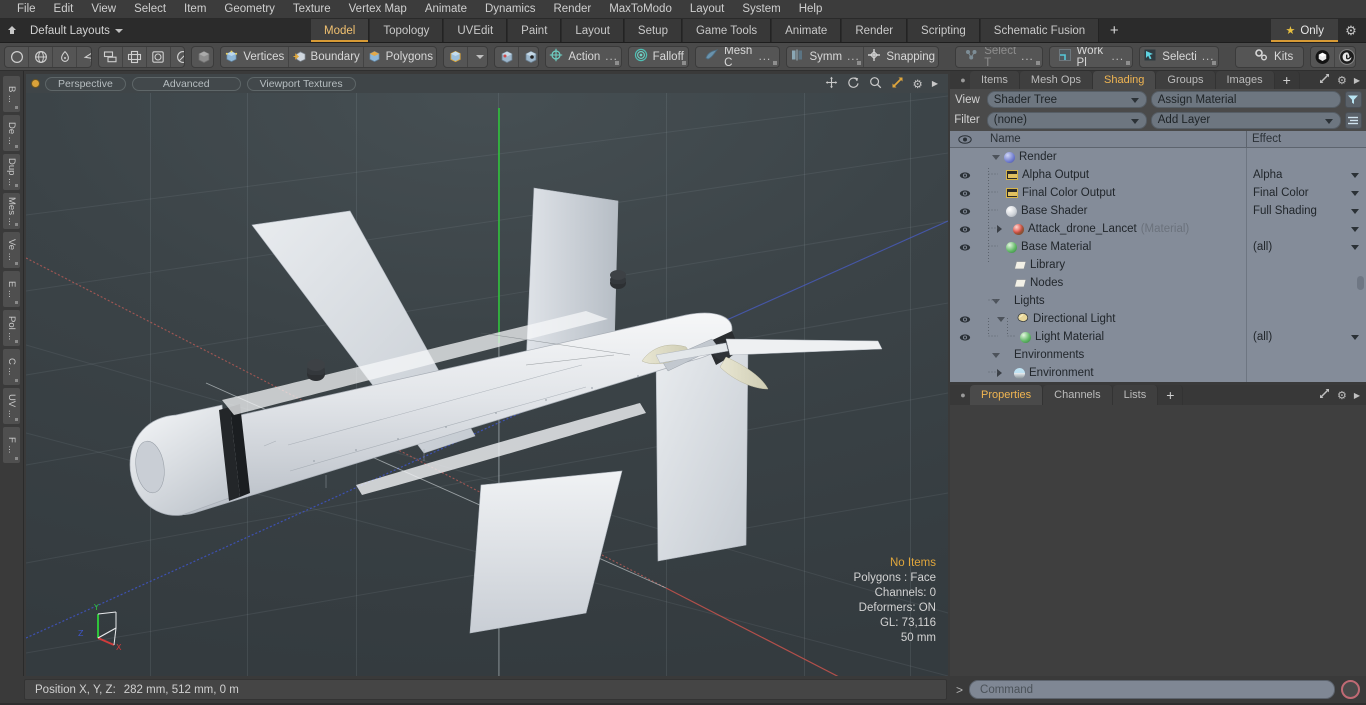 The width and height of the screenshot is (1366, 705). I want to click on menu-item-layout: Layout, so click(707, 9).